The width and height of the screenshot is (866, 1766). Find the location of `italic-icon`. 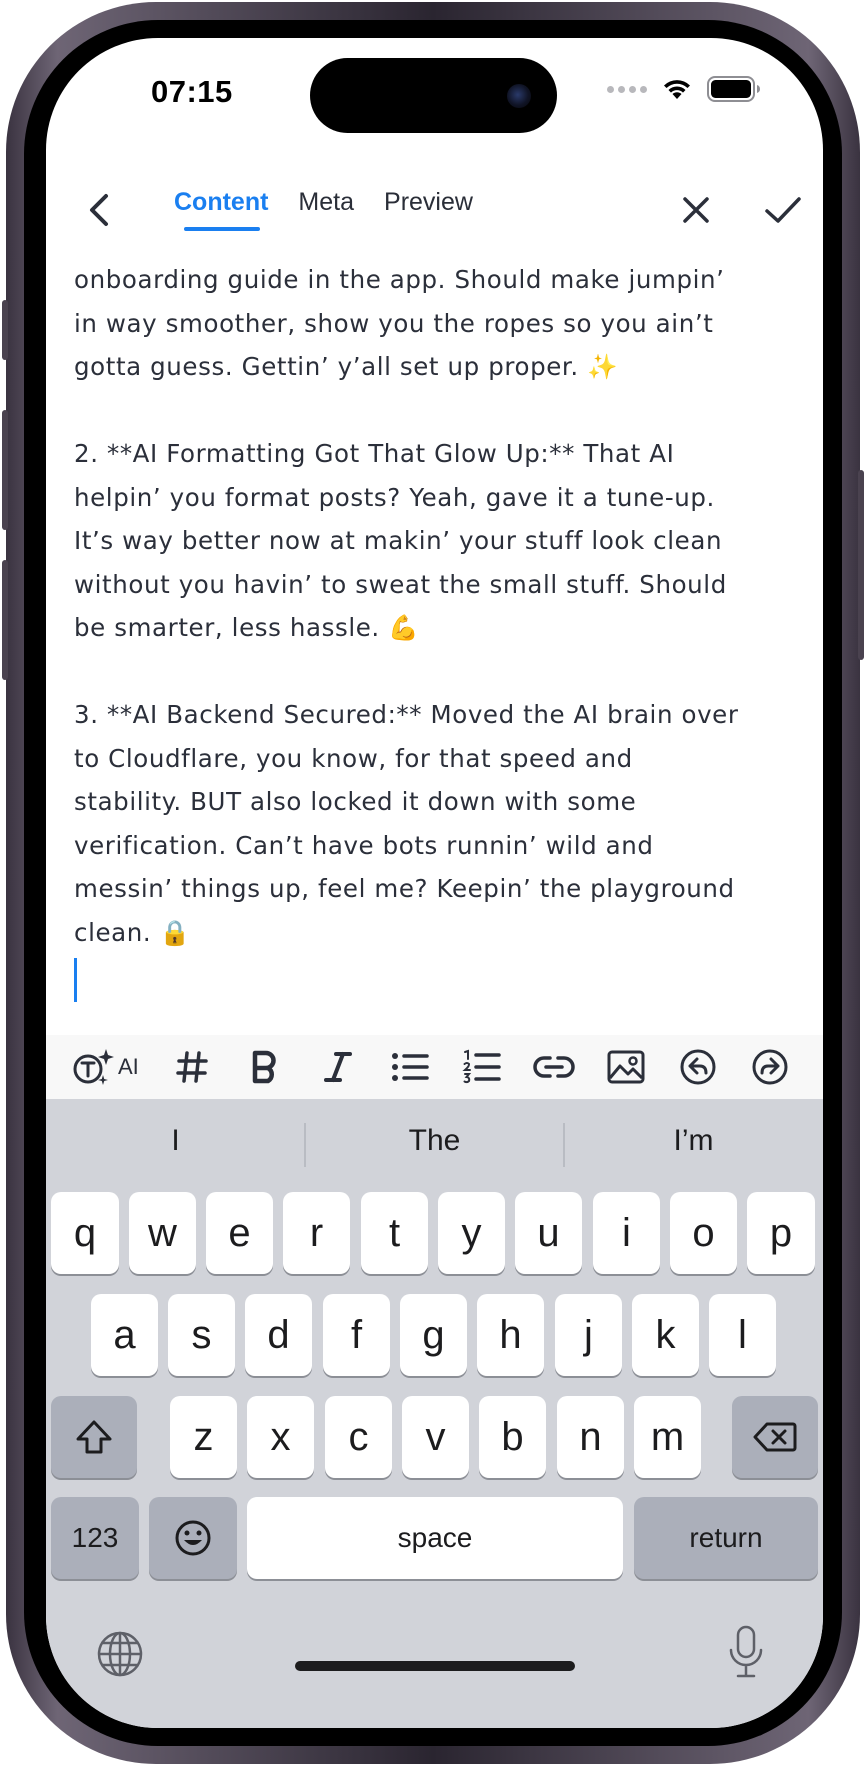

italic-icon is located at coordinates (338, 1067).